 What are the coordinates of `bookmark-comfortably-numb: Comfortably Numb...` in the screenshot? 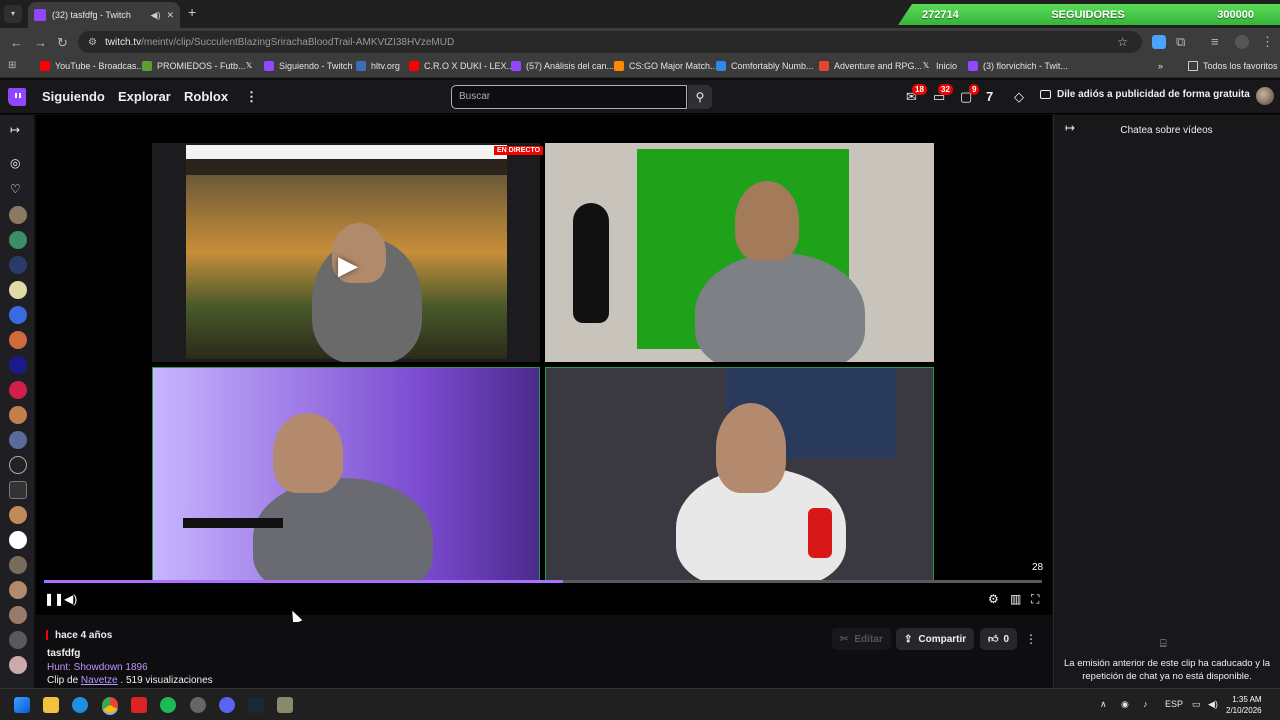 It's located at (765, 66).